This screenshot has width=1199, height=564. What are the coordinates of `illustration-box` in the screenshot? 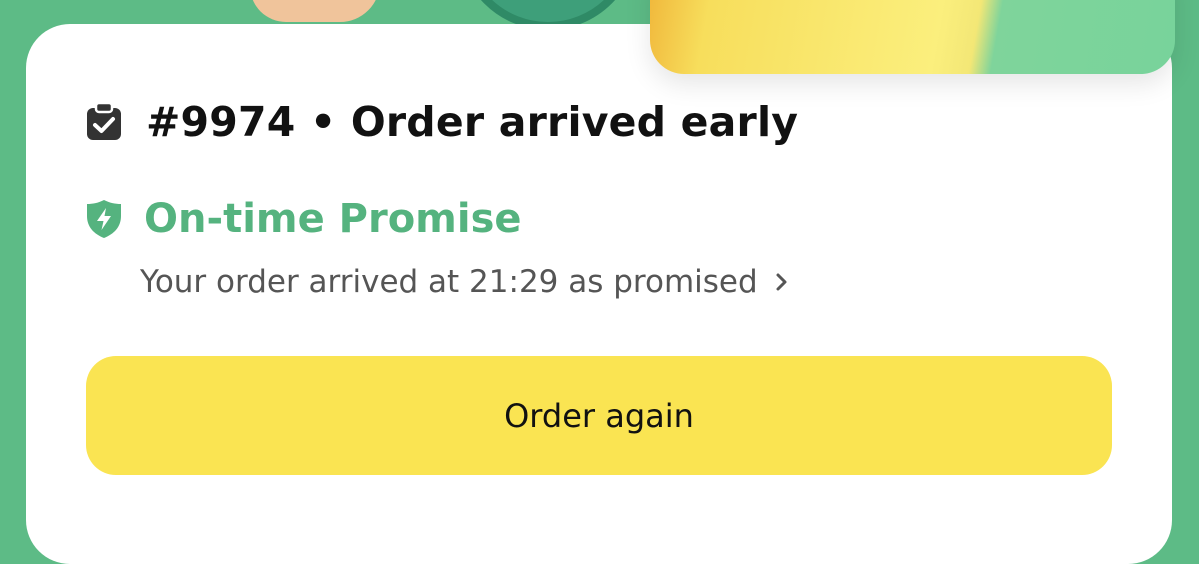 It's located at (912, 37).